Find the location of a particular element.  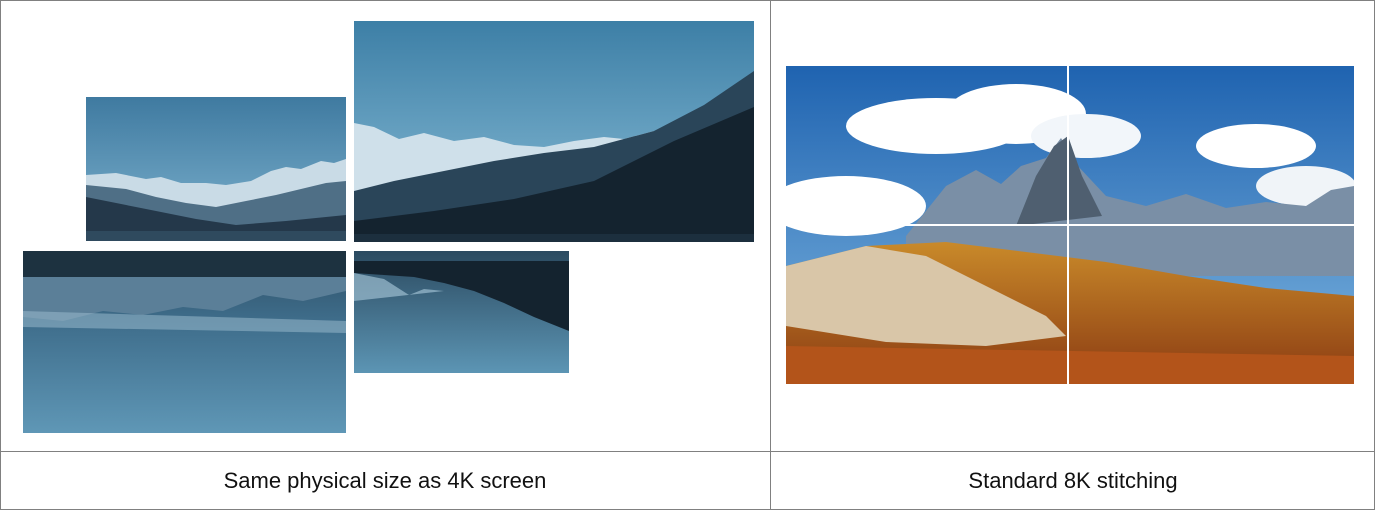

column-divider is located at coordinates (770, 255).